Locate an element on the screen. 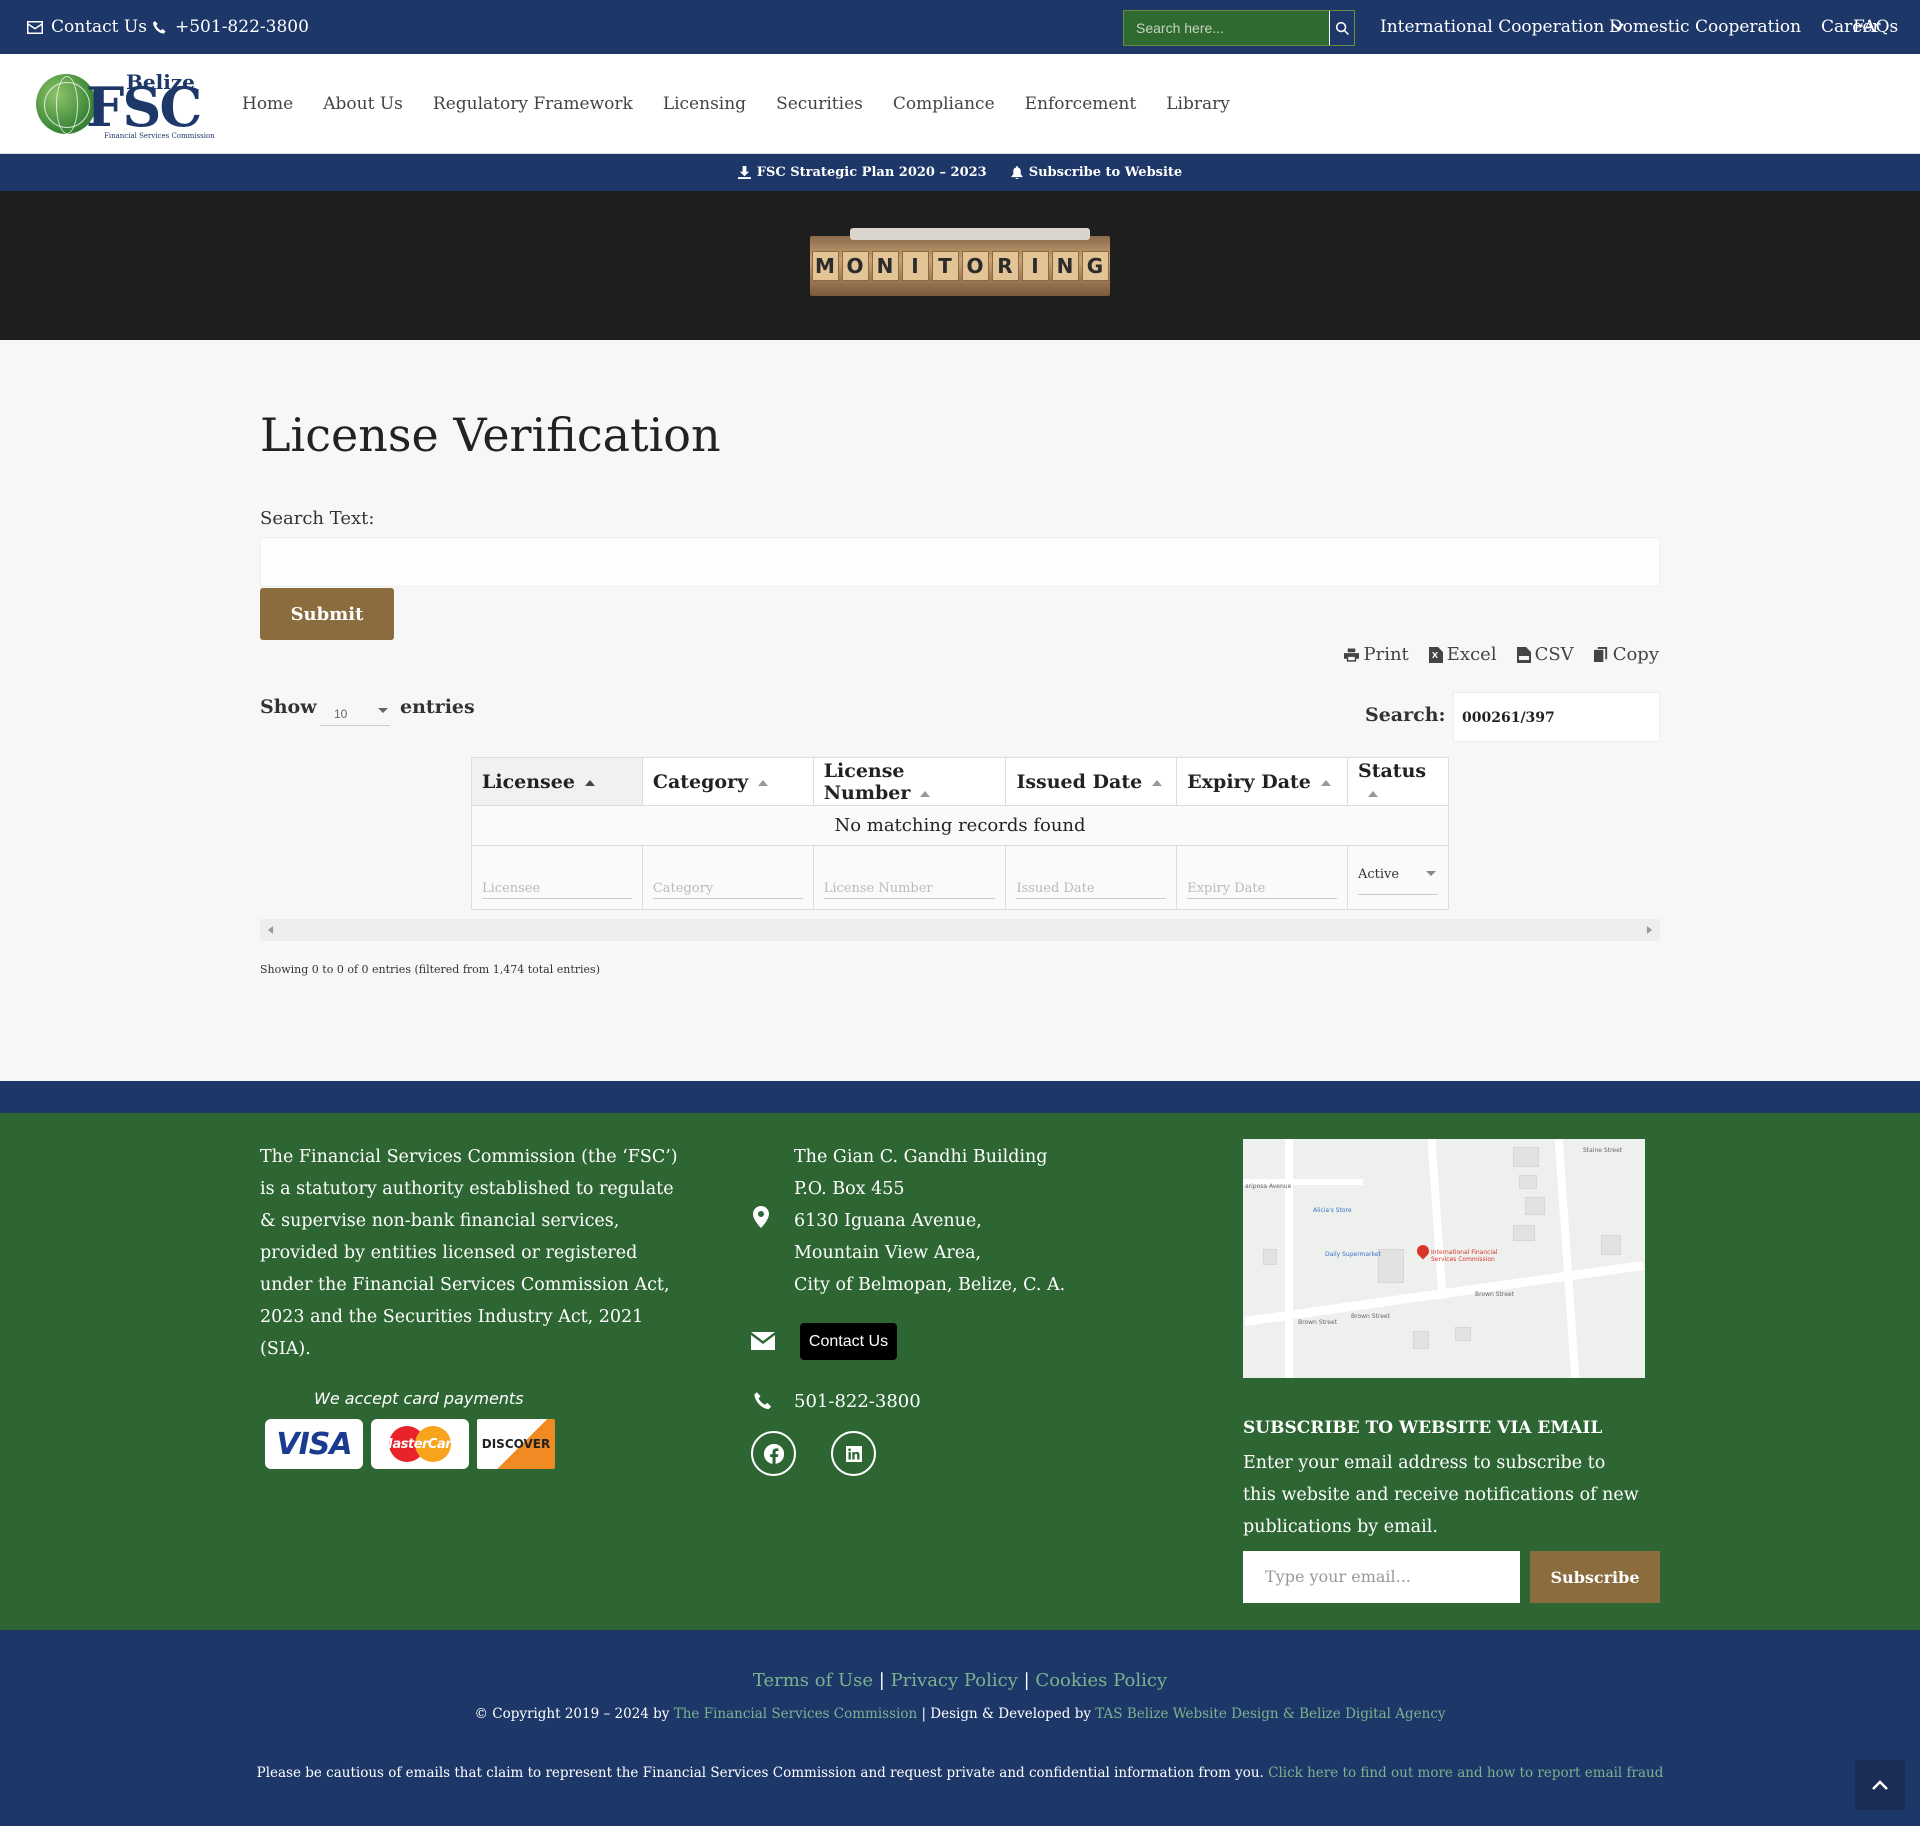  footer-contact-button: Contact Us is located at coordinates (848, 1341).